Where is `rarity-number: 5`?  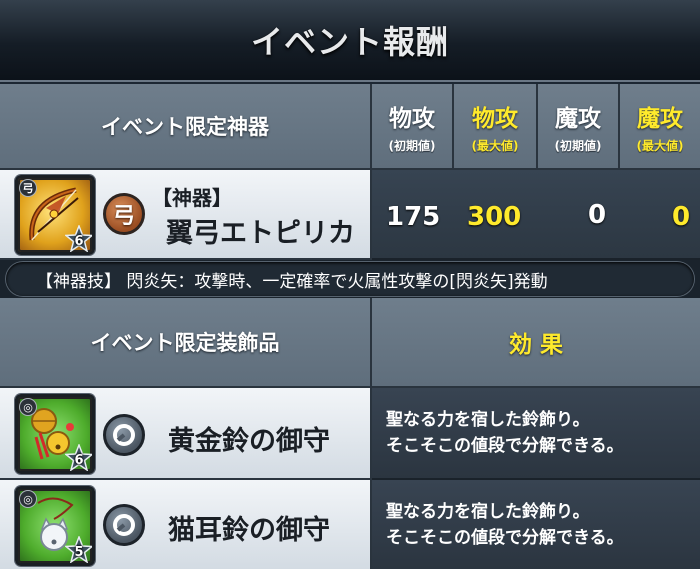
rarity-number: 5 is located at coordinates (79, 552).